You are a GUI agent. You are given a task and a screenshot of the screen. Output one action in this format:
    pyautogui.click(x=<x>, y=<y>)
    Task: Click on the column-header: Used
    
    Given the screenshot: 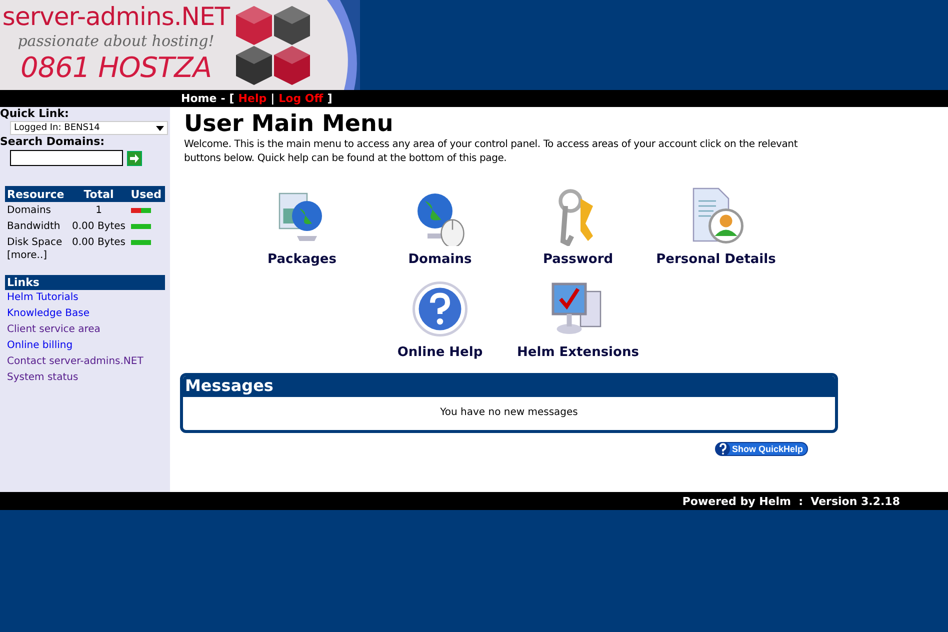 What is the action you would take?
    pyautogui.click(x=146, y=194)
    